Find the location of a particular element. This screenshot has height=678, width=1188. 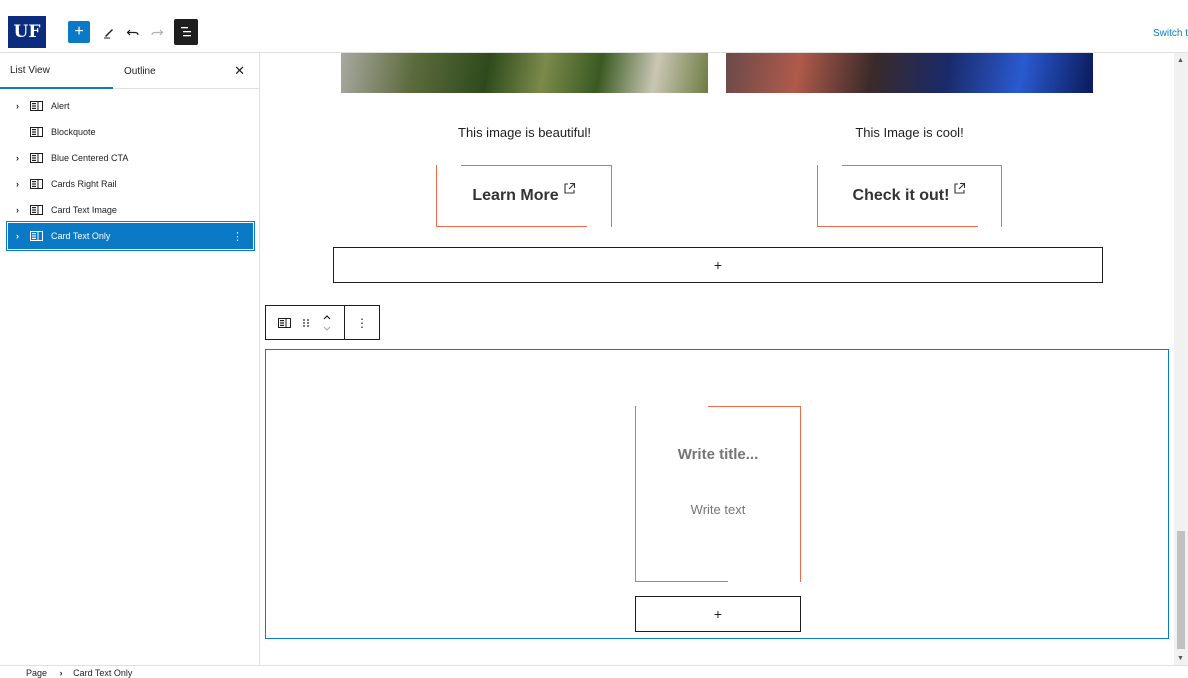

block-options-button: ⋮ is located at coordinates (362, 322).